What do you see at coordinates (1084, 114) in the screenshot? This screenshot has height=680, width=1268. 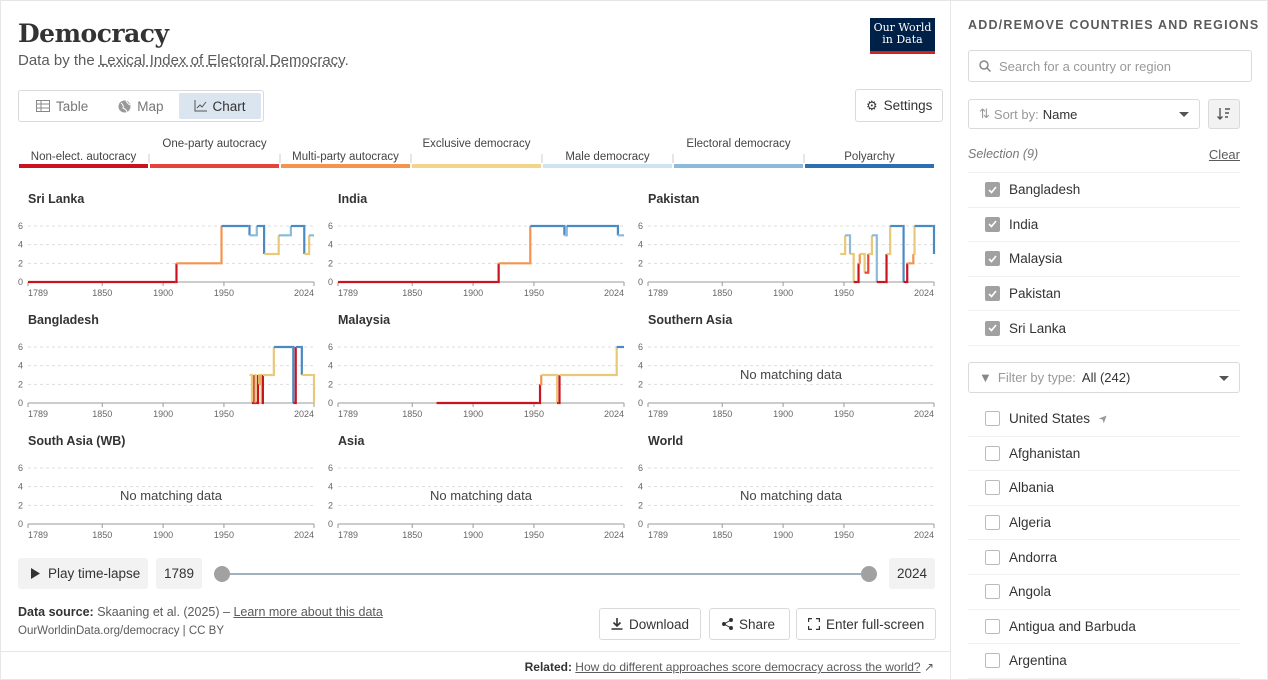 I see `sort-dropdown: ⇅ Sort by: Name` at bounding box center [1084, 114].